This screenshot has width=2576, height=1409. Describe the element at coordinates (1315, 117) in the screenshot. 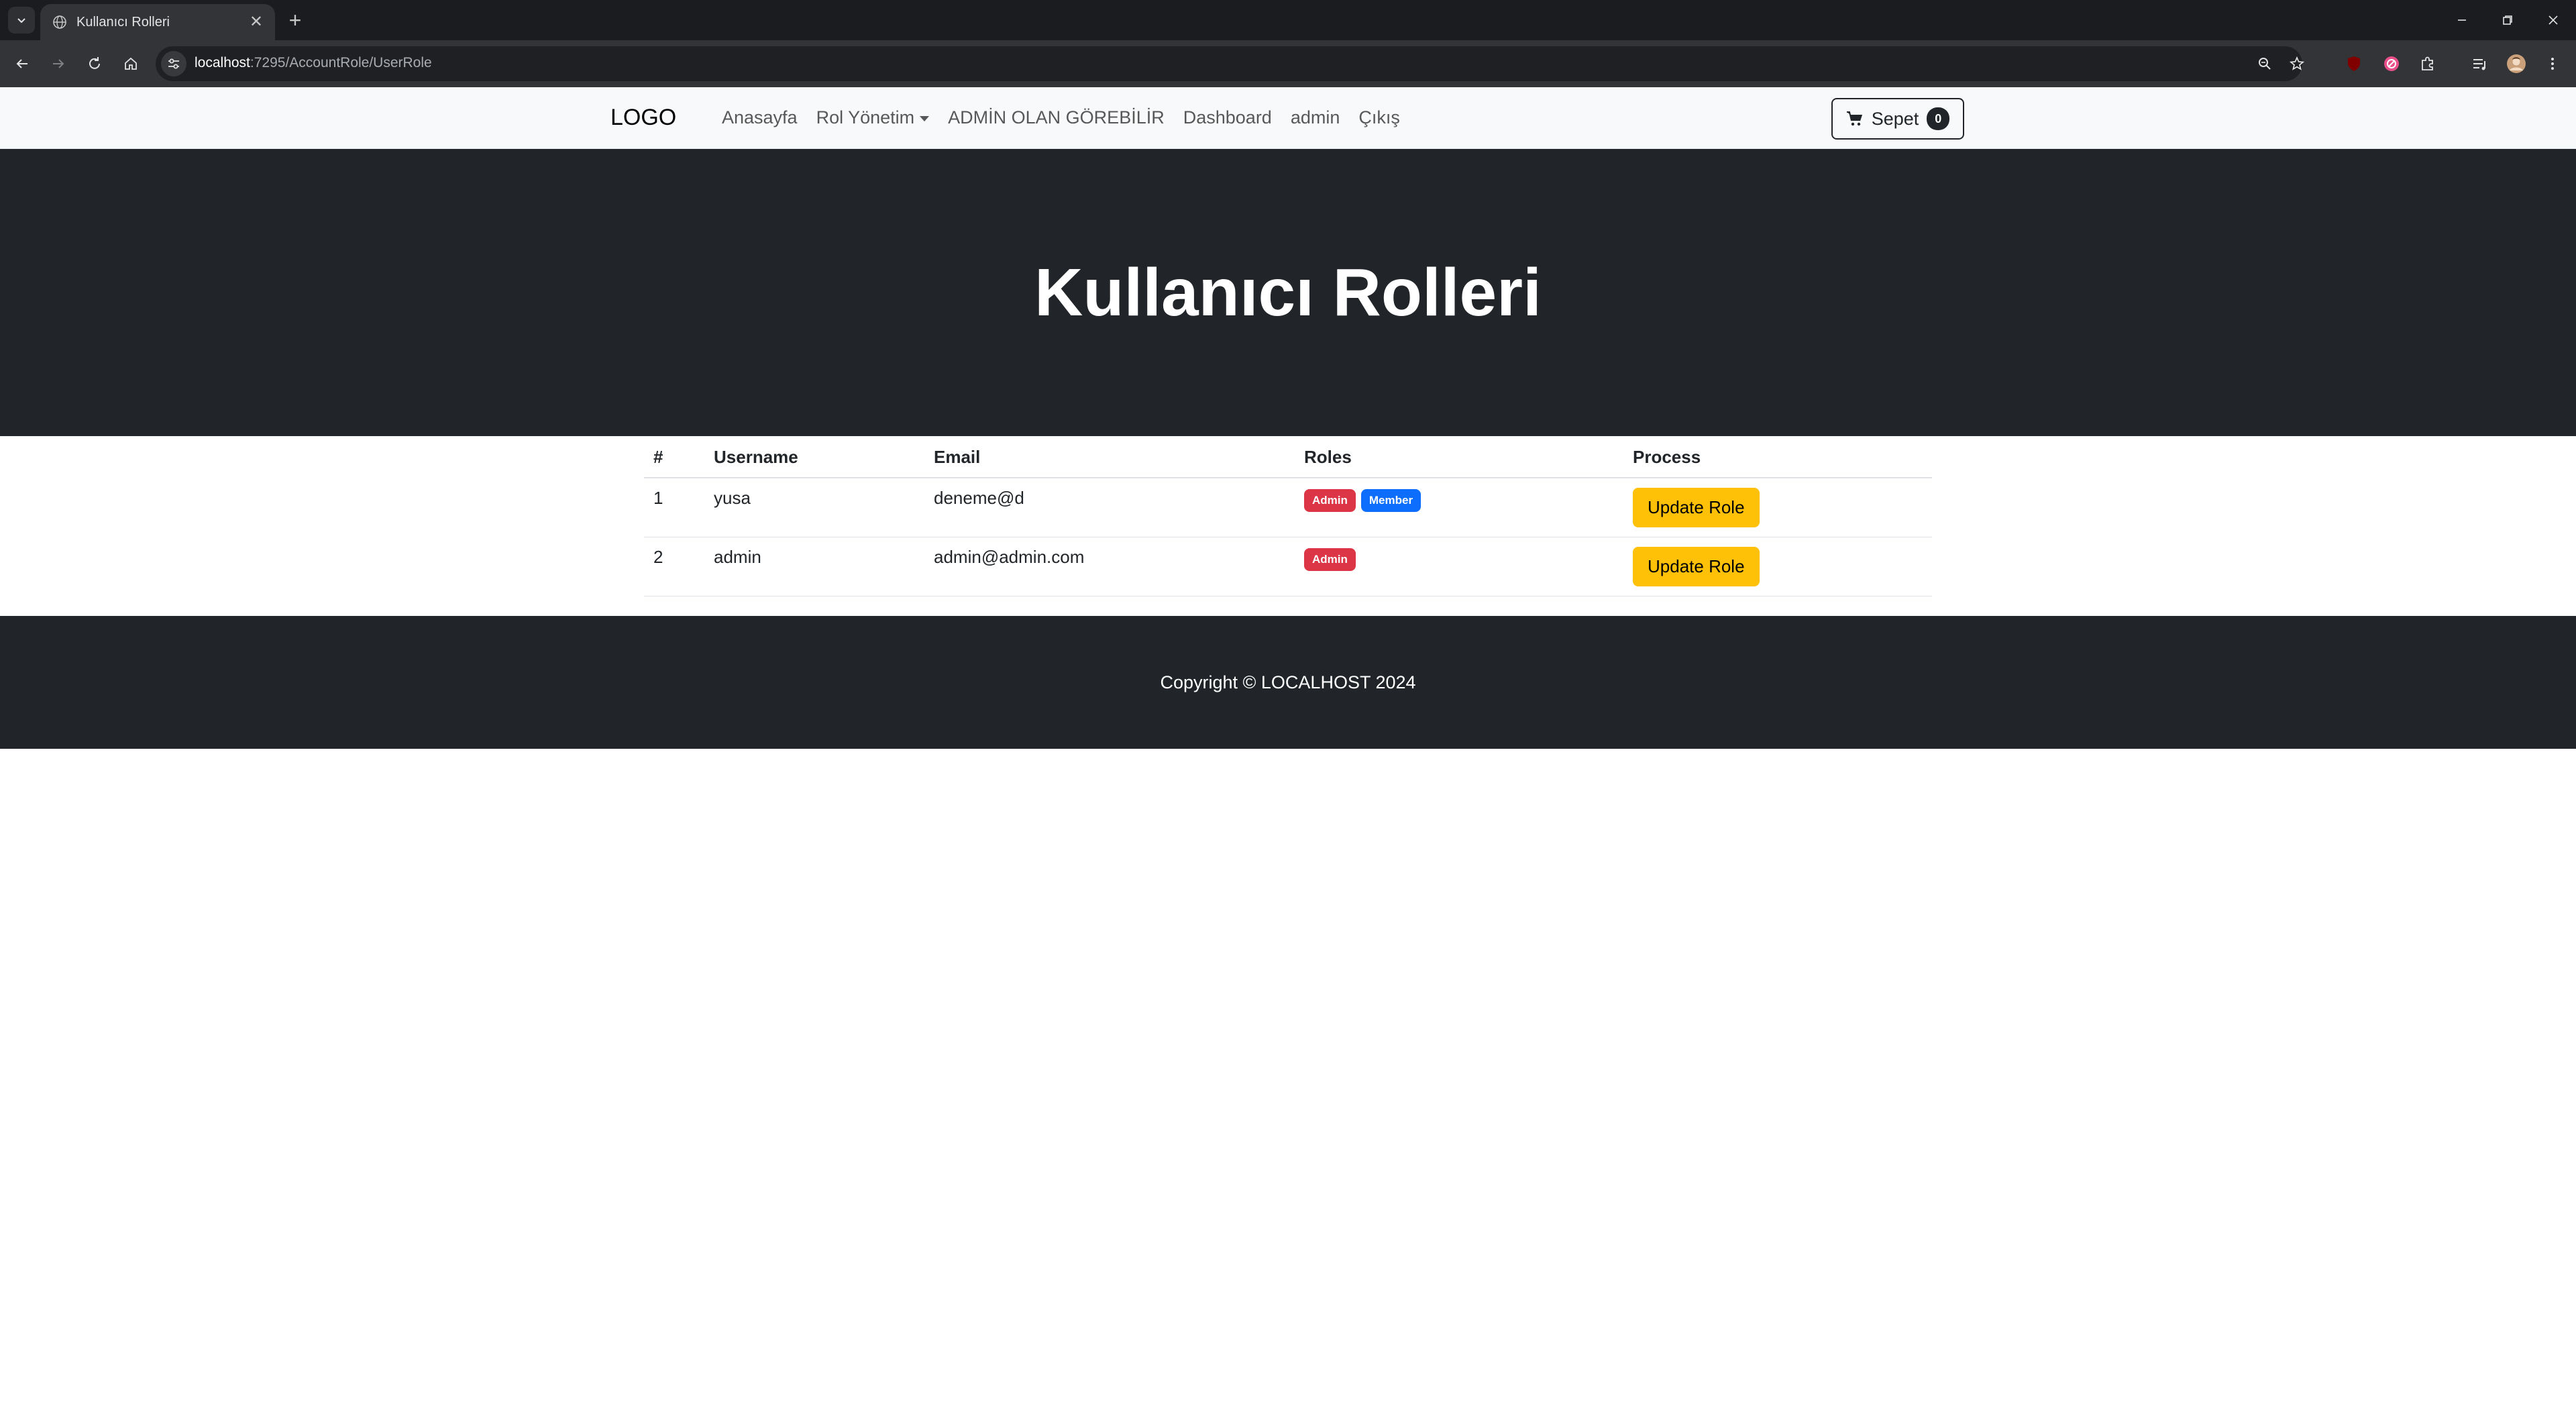

I see `nav-link-admin-user: admin` at that location.